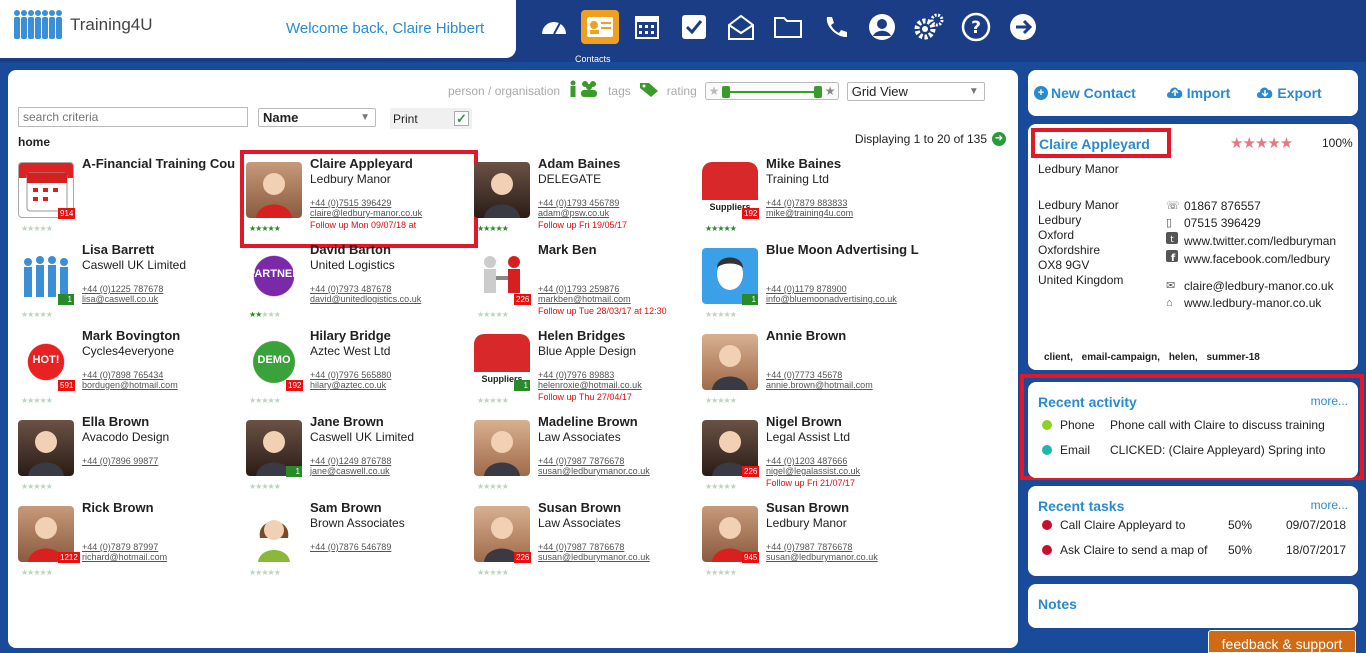 Image resolution: width=1366 pixels, height=653 pixels. I want to click on contact-card: 914 ★★★★★ A-Financial Training Cou, so click(131, 199).